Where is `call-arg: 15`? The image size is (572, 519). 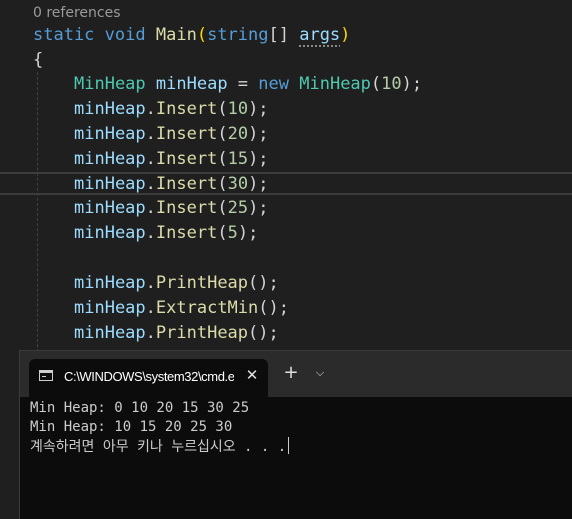 call-arg: 15 is located at coordinates (238, 159).